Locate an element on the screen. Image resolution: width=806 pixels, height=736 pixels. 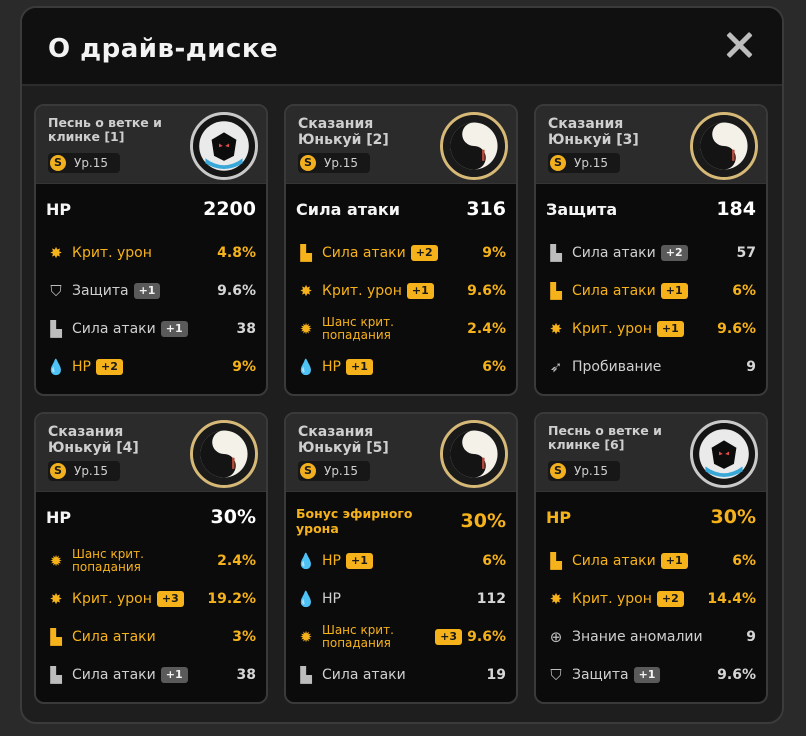
main-stat: Бонус эфирного урона 30% is located at coordinates (401, 521).